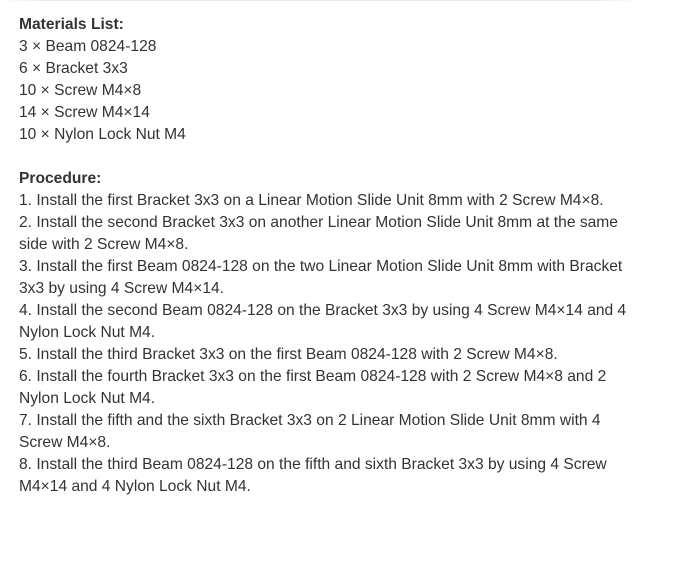 This screenshot has height=563, width=677. What do you see at coordinates (80, 90) in the screenshot?
I see `material-item: 10 × Screw M4×8` at bounding box center [80, 90].